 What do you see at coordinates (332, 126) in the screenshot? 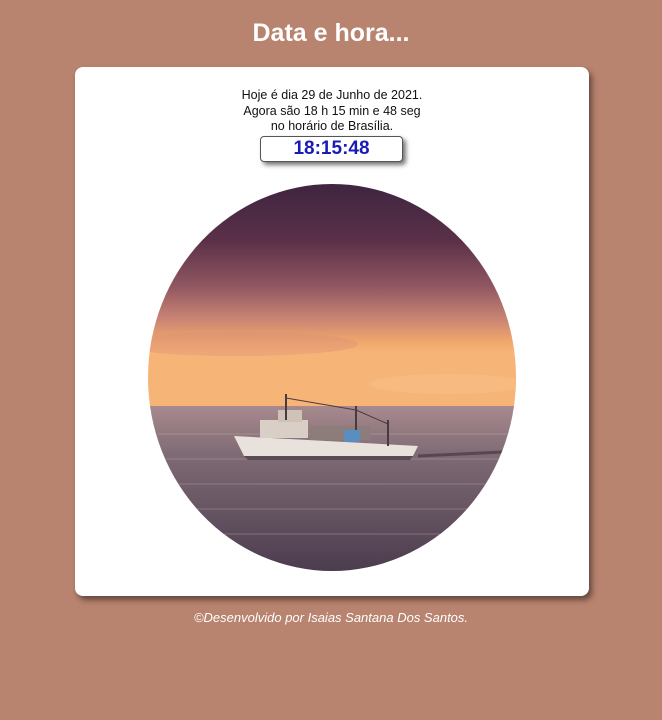
I see `timezone-line: no horário de Brasília.` at bounding box center [332, 126].